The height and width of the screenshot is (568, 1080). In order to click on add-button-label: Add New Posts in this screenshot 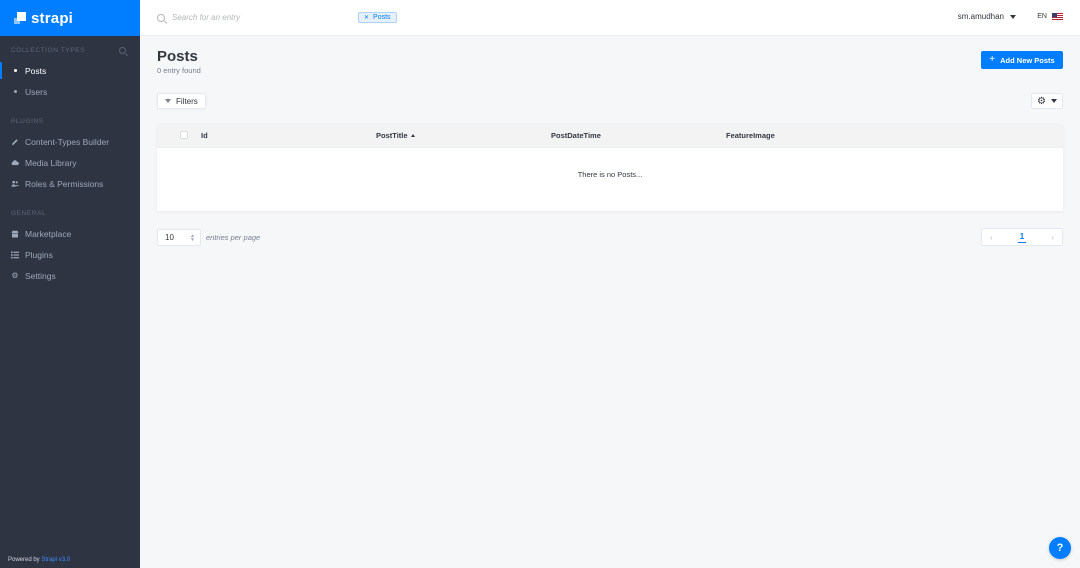, I will do `click(1027, 60)`.